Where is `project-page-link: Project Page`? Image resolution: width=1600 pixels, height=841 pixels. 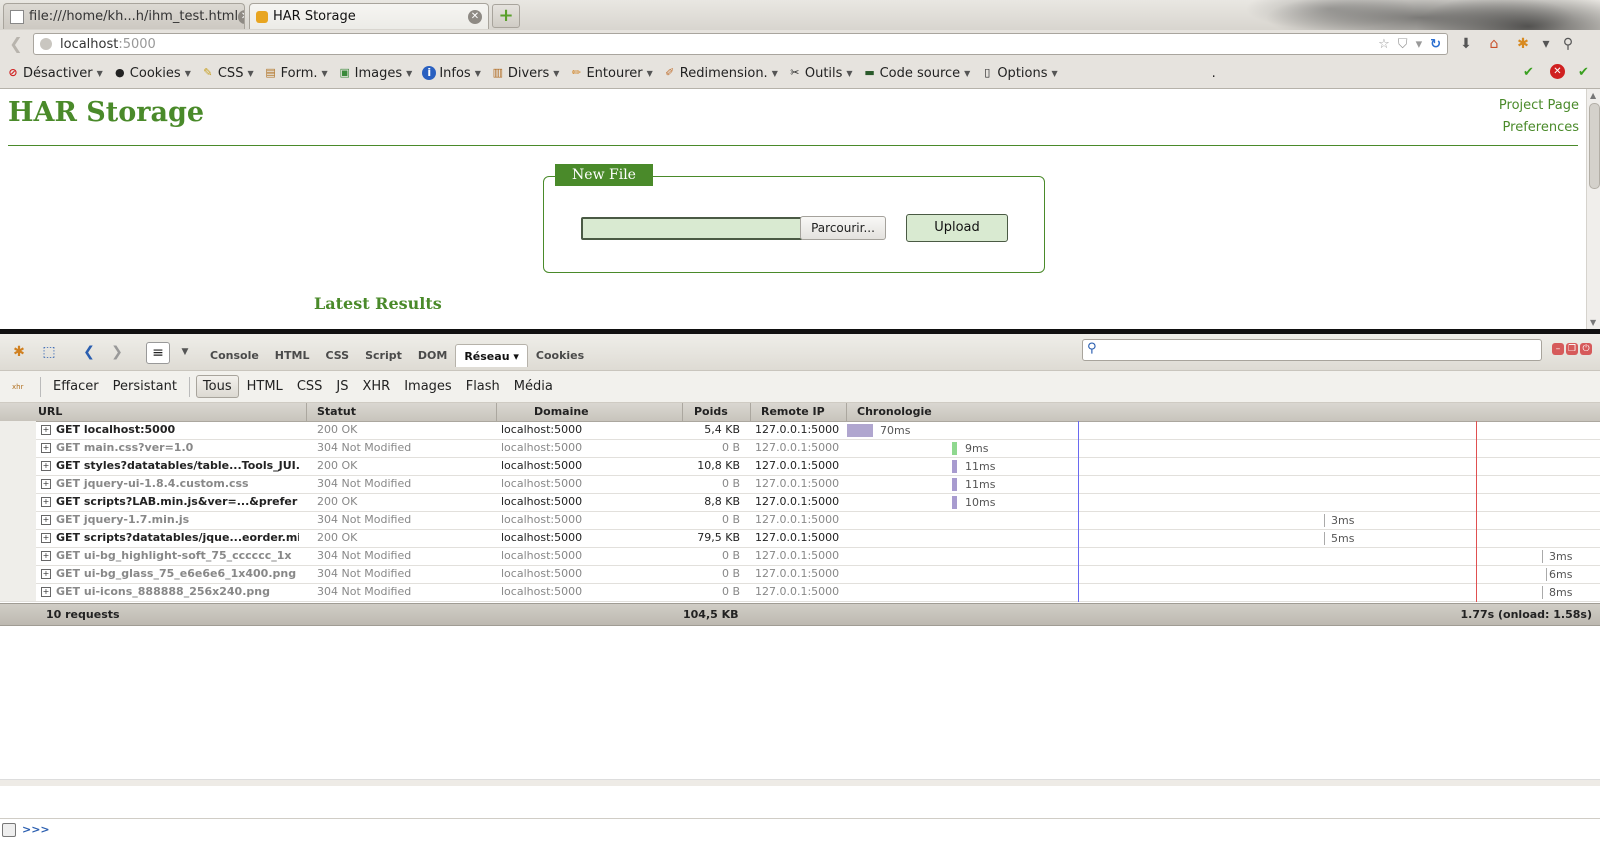
project-page-link: Project Page is located at coordinates (1539, 106).